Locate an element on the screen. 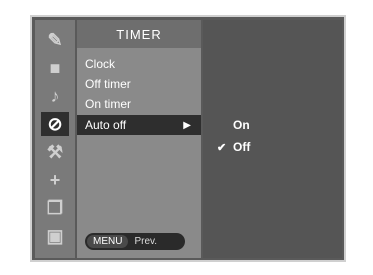  menu-item-off-timer: Off timer is located at coordinates (139, 84).